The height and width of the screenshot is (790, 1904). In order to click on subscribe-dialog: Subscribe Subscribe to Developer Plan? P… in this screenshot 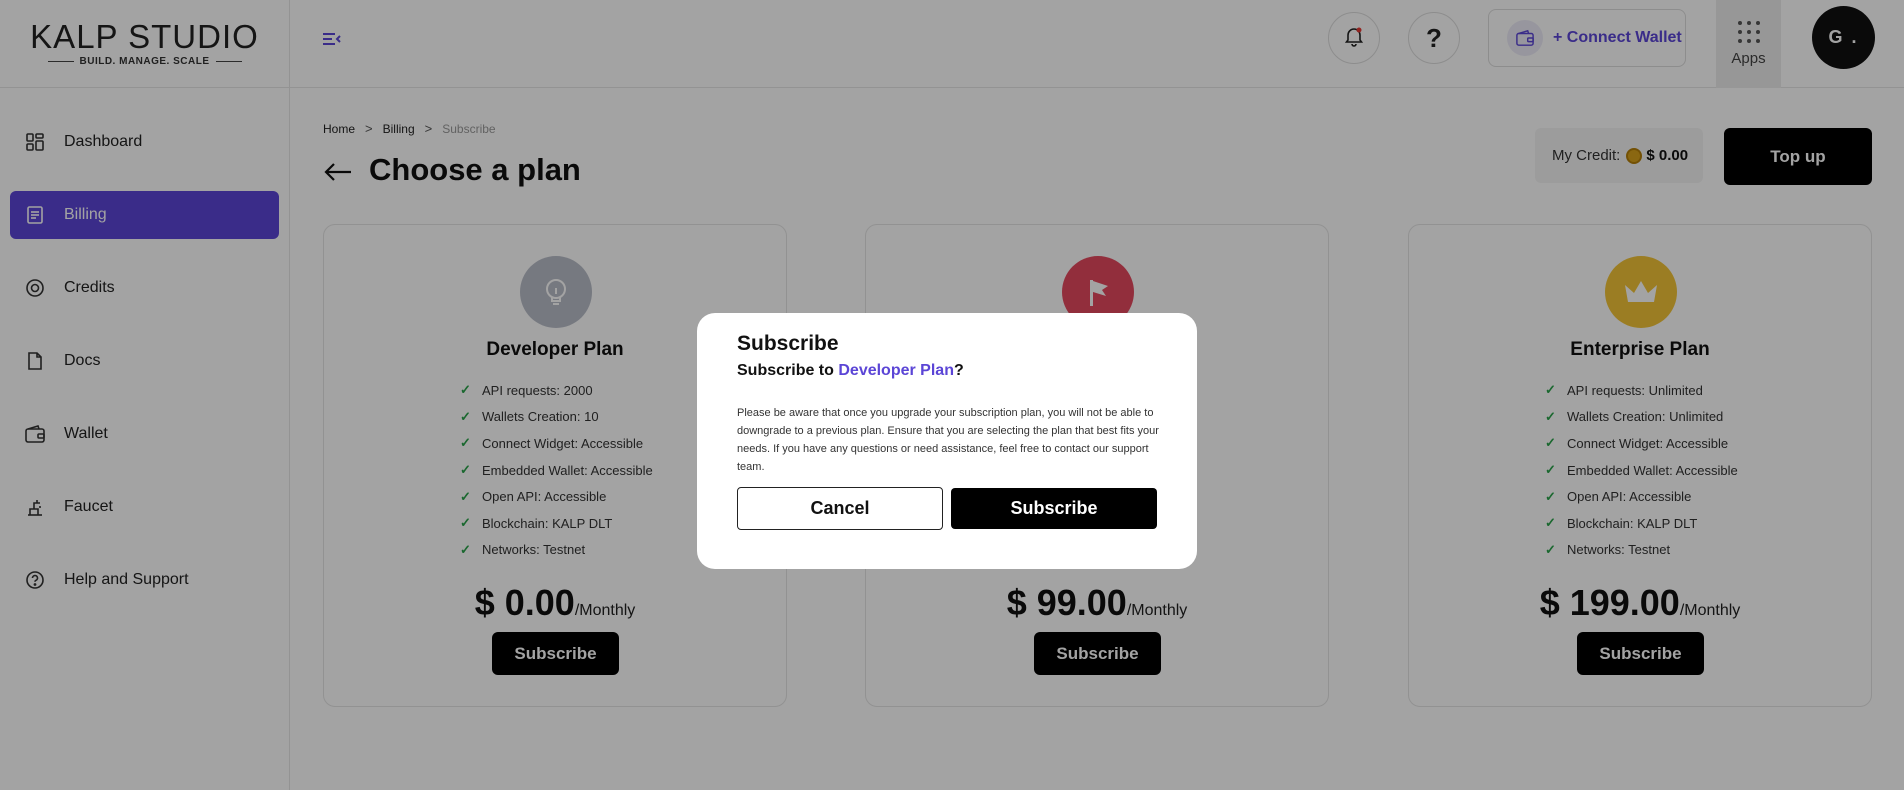, I will do `click(947, 441)`.